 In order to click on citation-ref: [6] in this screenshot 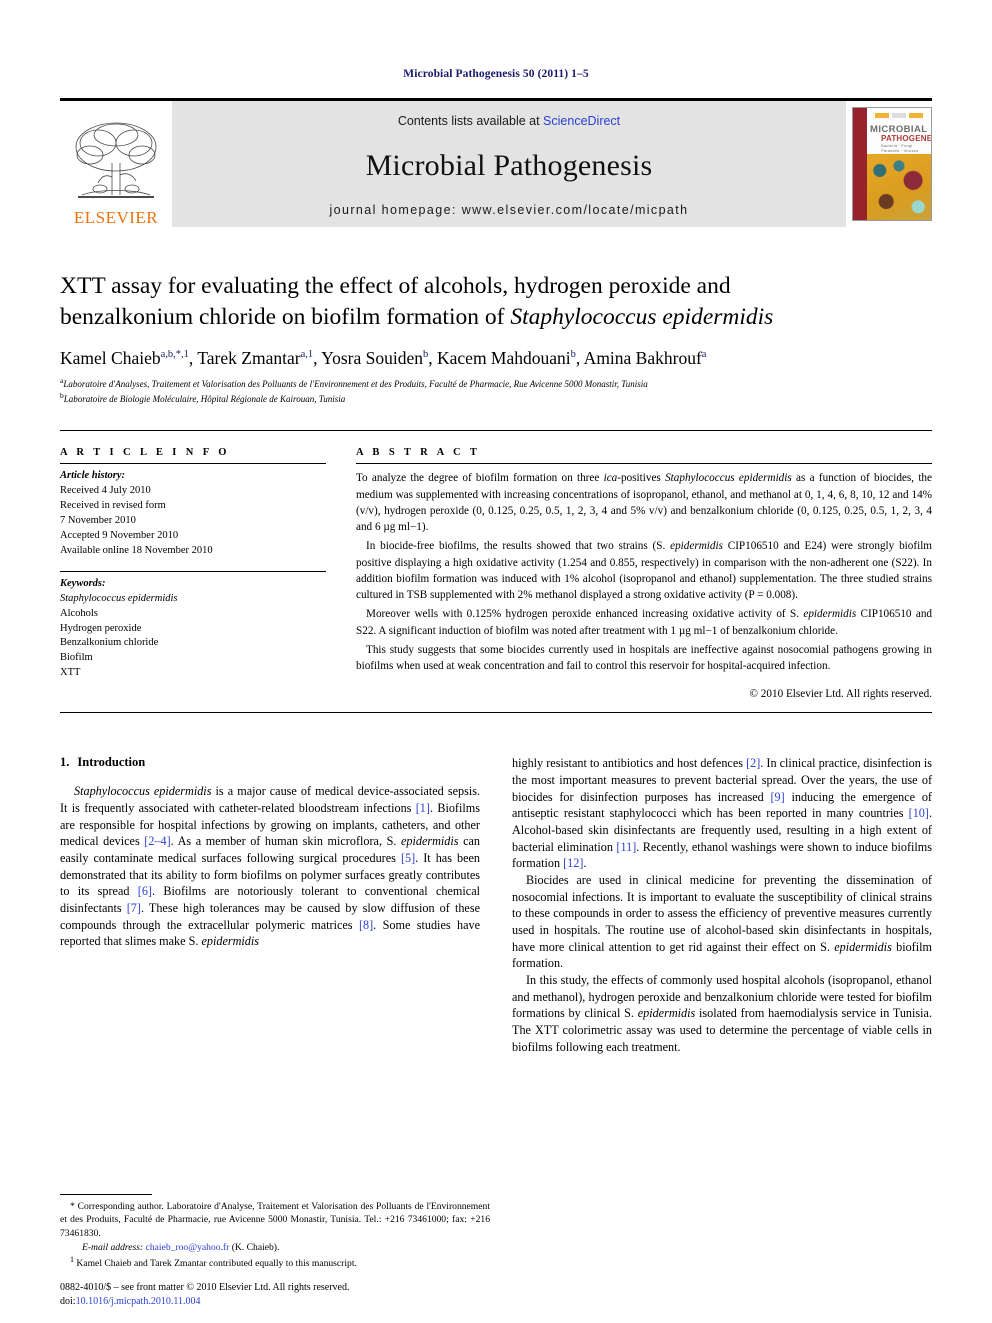, I will do `click(145, 891)`.